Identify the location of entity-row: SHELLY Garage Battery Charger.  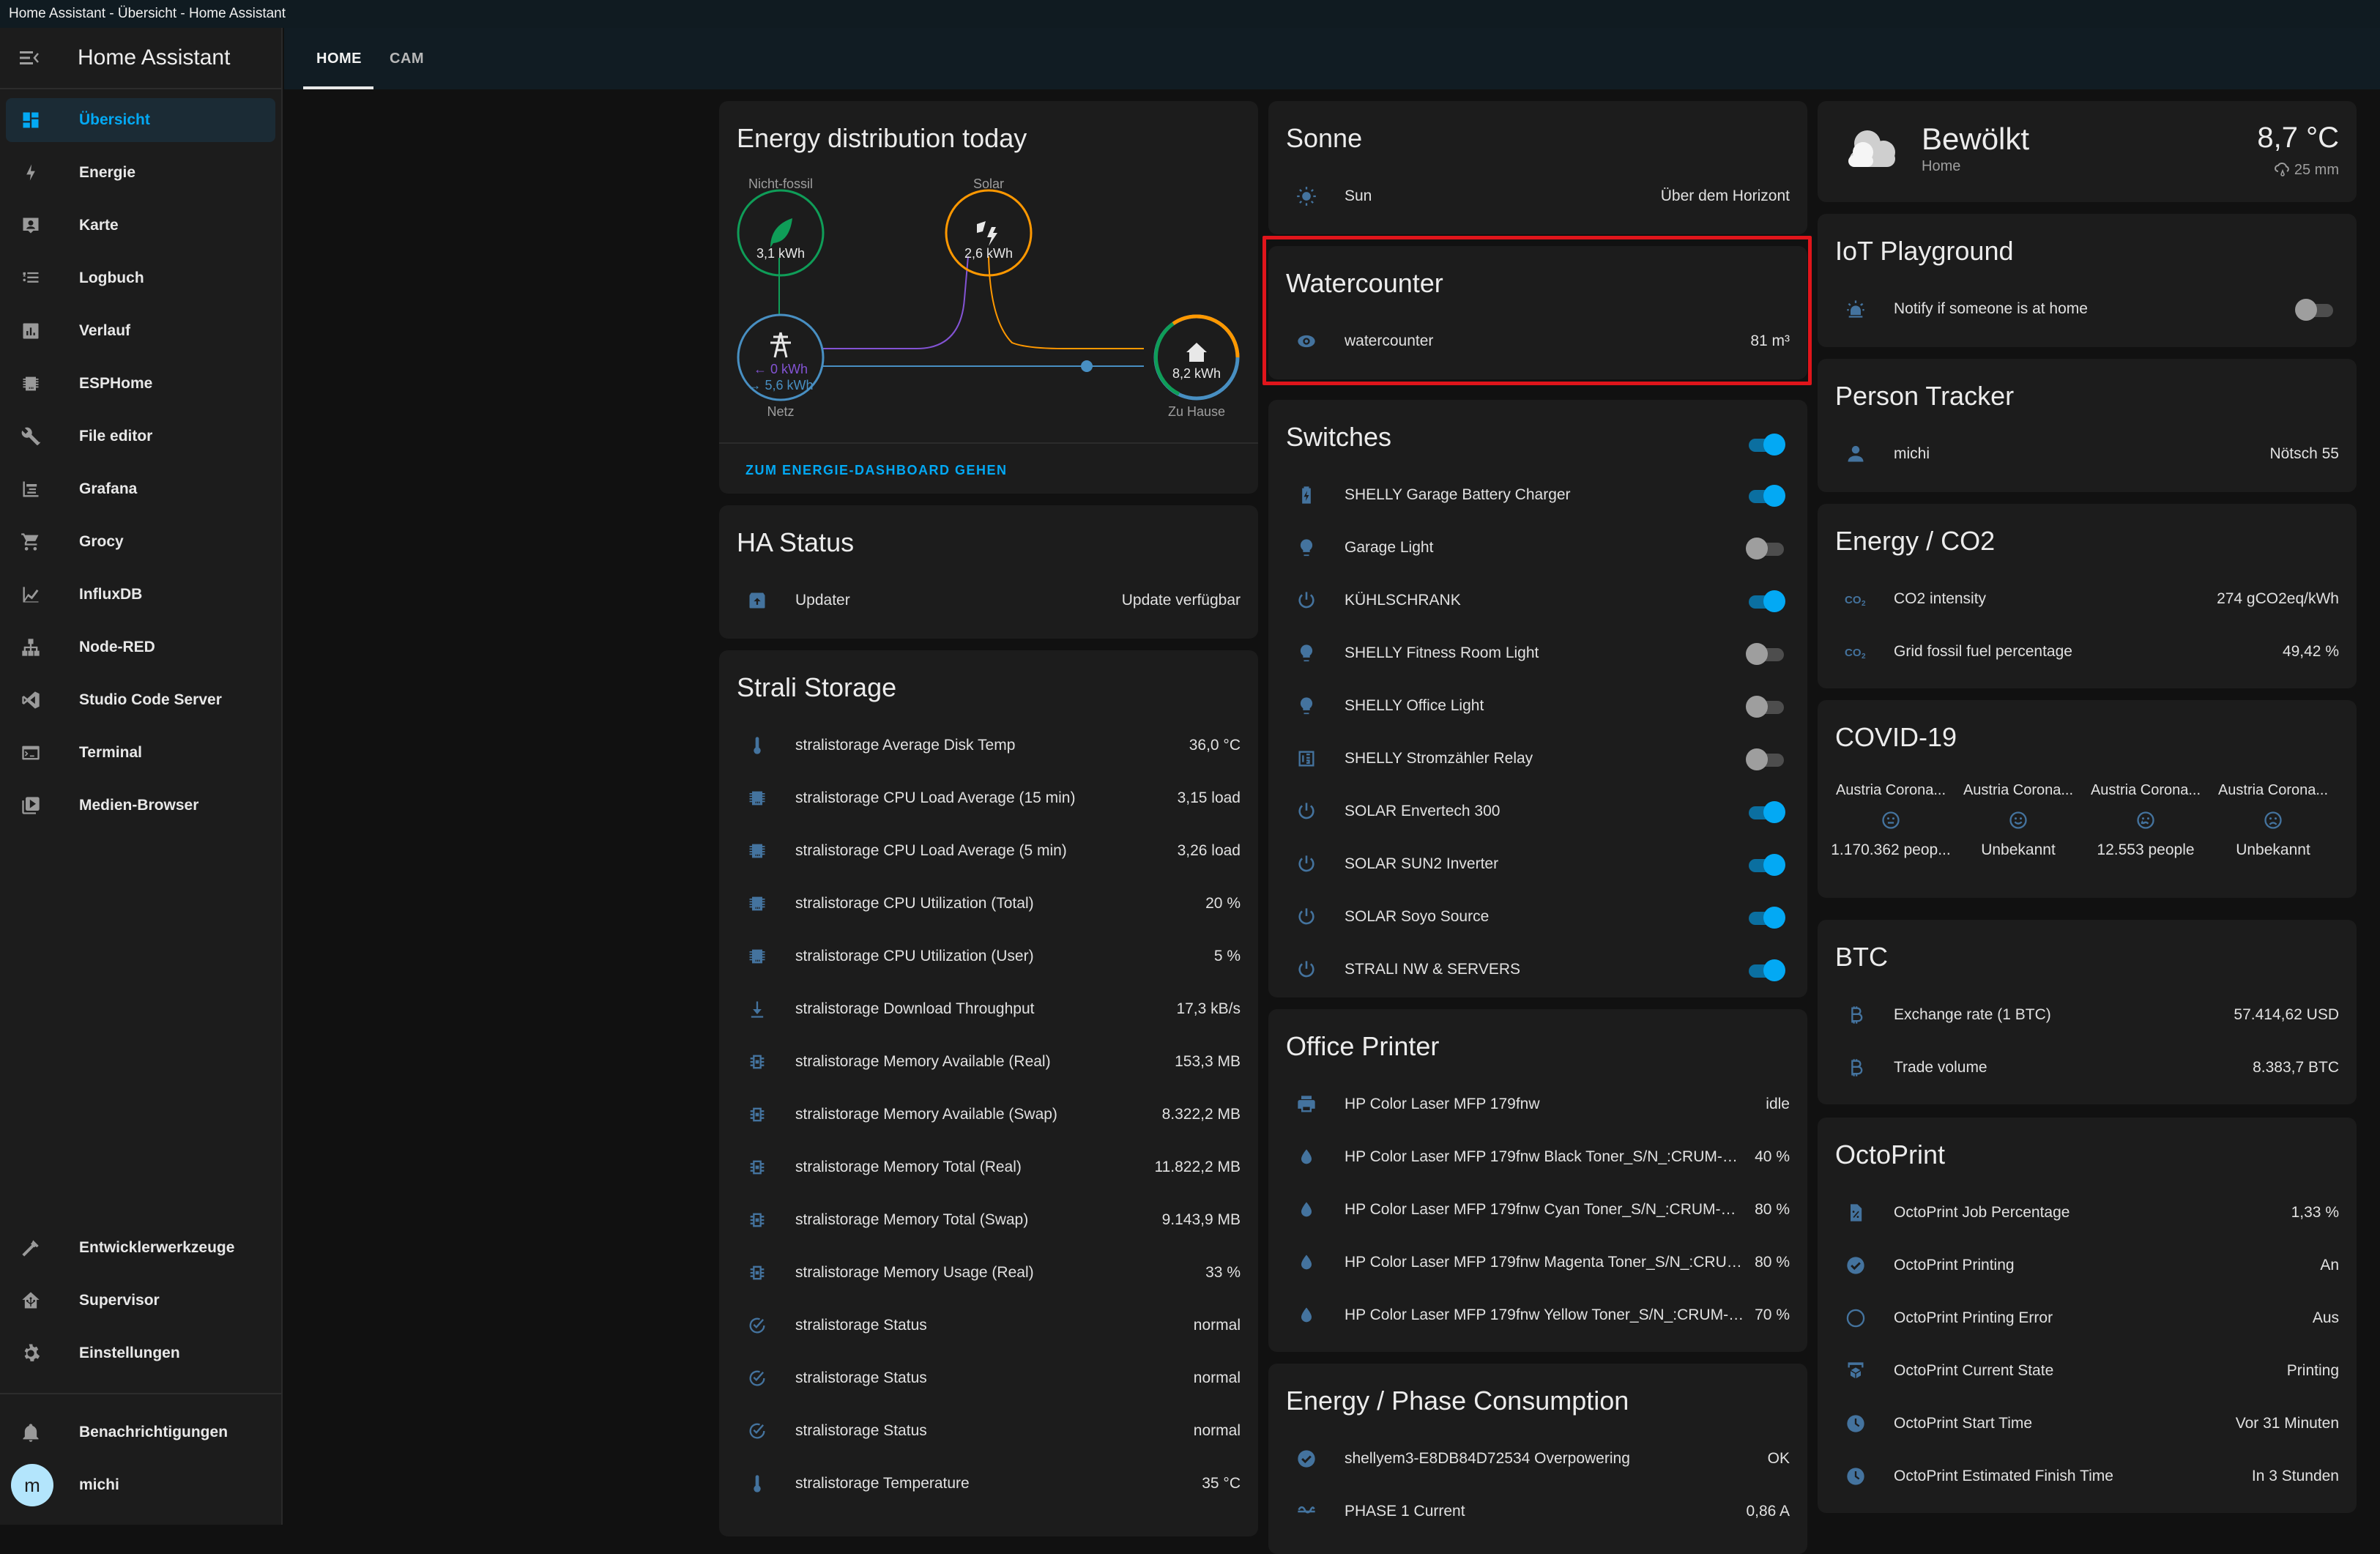
(1538, 495).